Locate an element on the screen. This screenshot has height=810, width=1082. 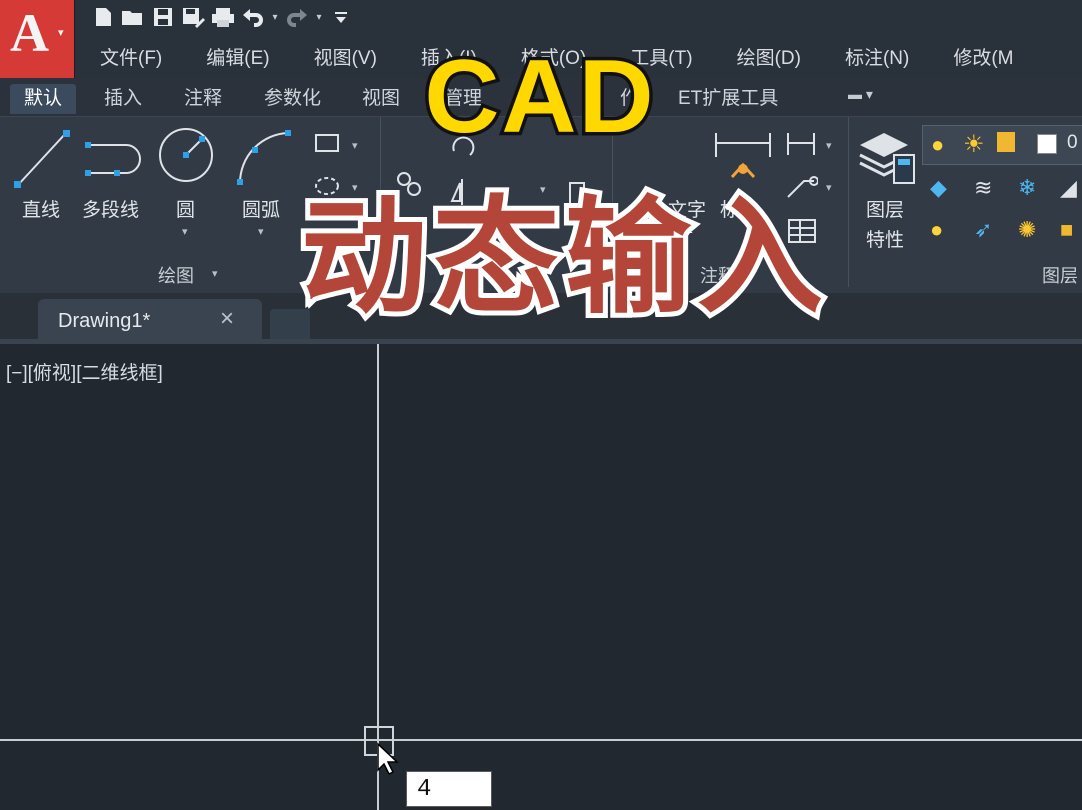
rectangle-tool-icon is located at coordinates (327, 144).